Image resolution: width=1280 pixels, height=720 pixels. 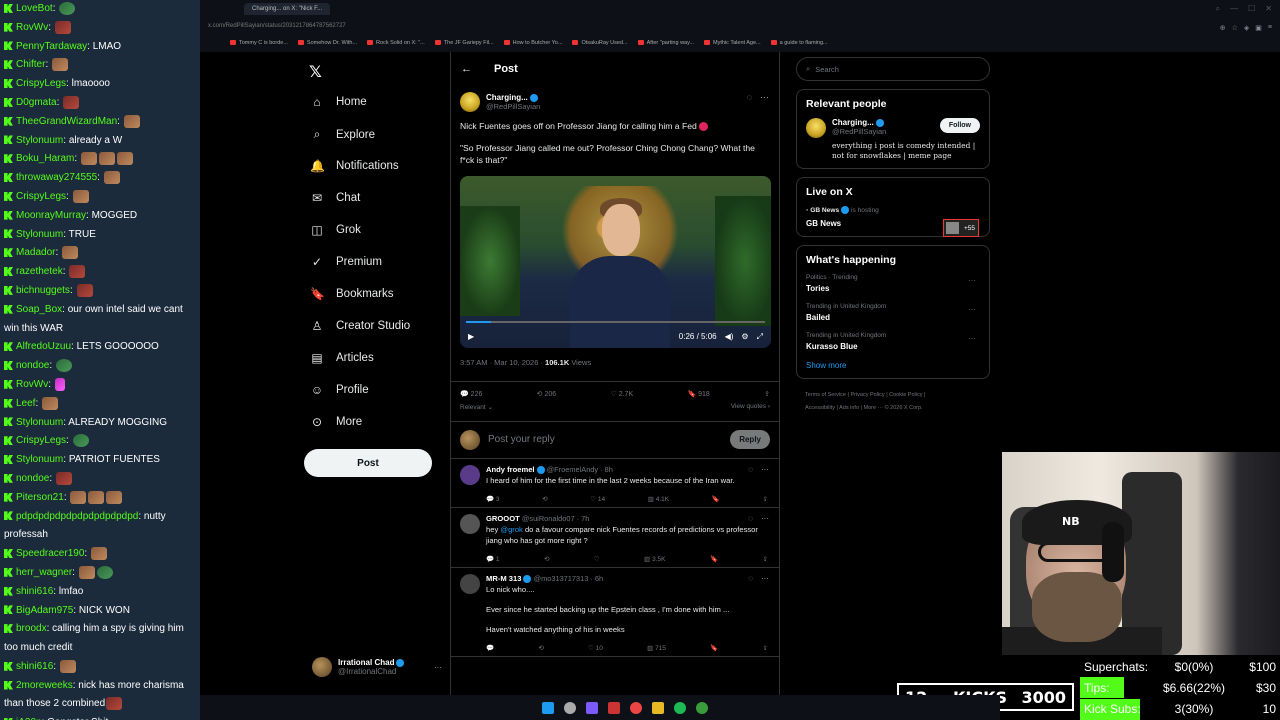 I want to click on search-input: ⌕ Search, so click(x=893, y=69).